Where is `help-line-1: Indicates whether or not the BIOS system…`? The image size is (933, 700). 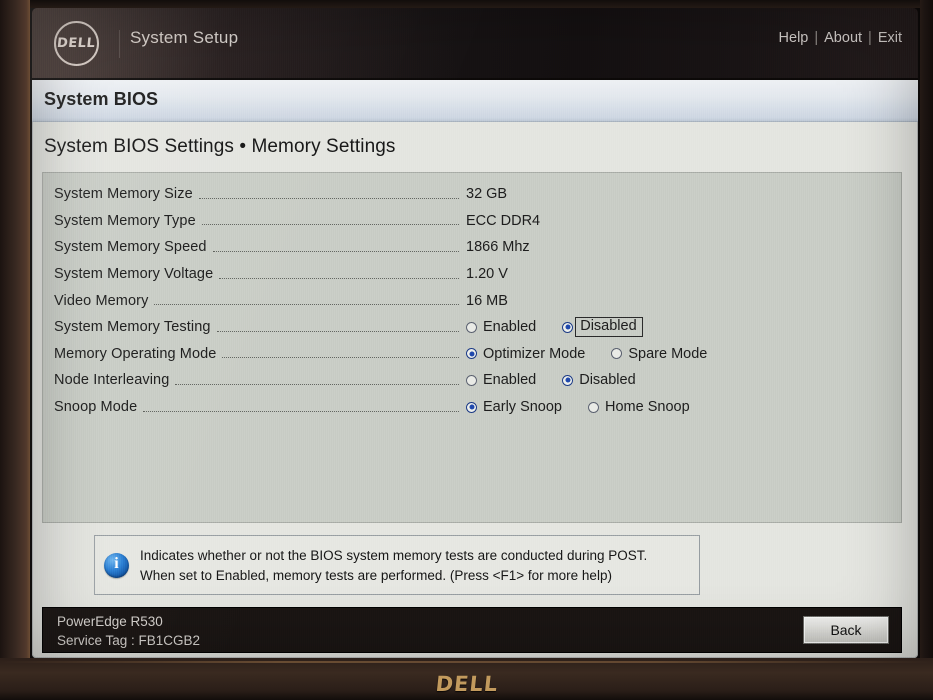
help-line-1: Indicates whether or not the BIOS system… is located at coordinates (394, 555).